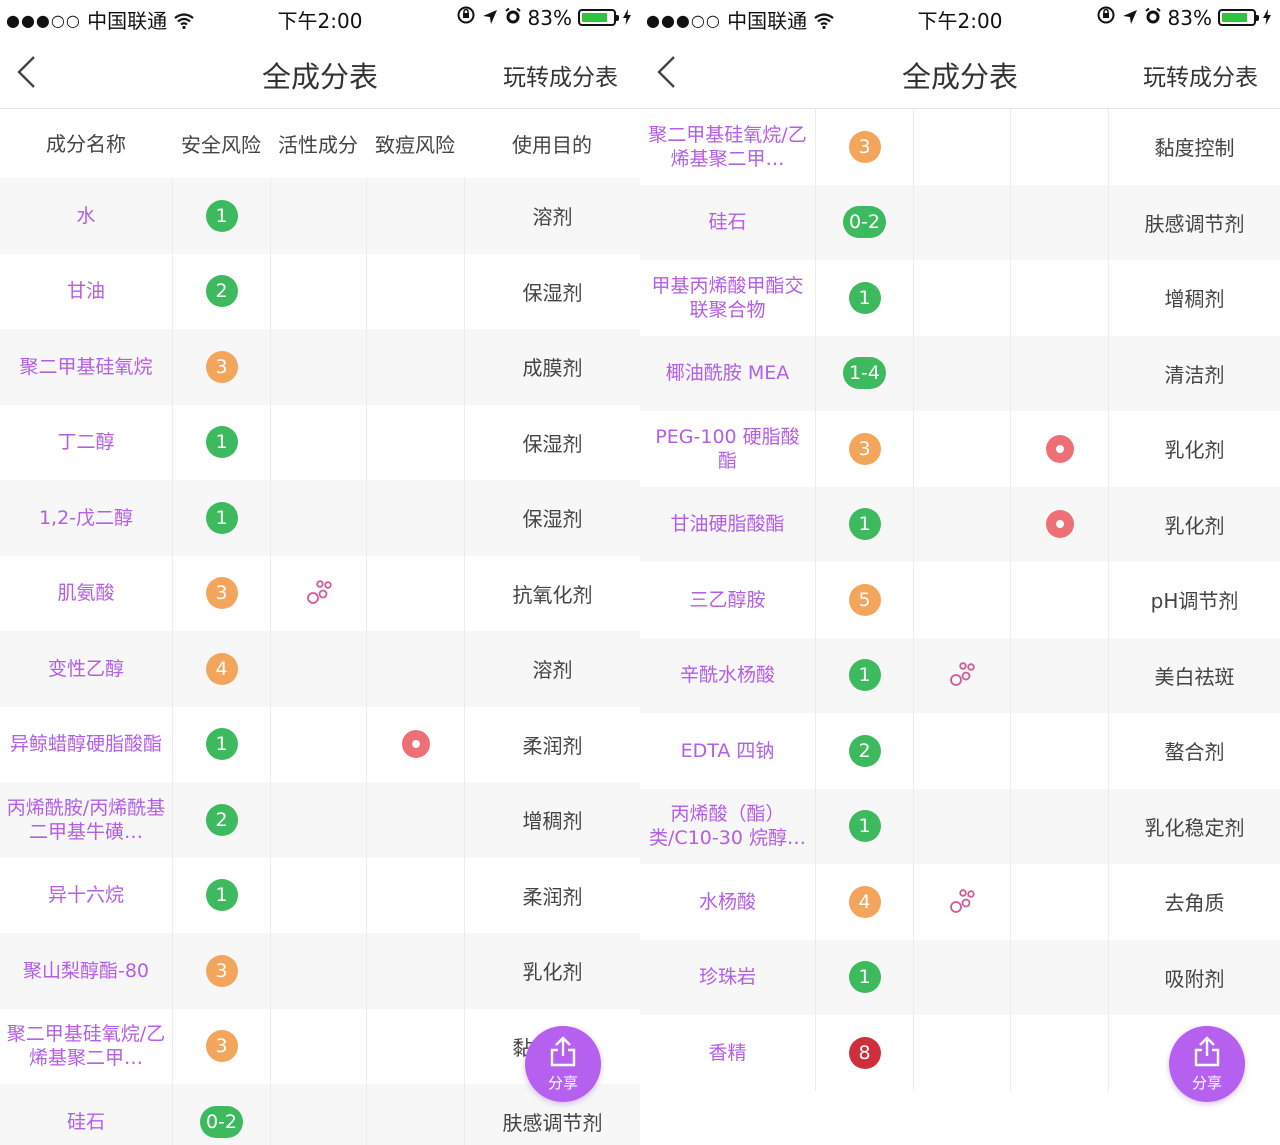  I want to click on purpose: pH调节剂, so click(1194, 600).